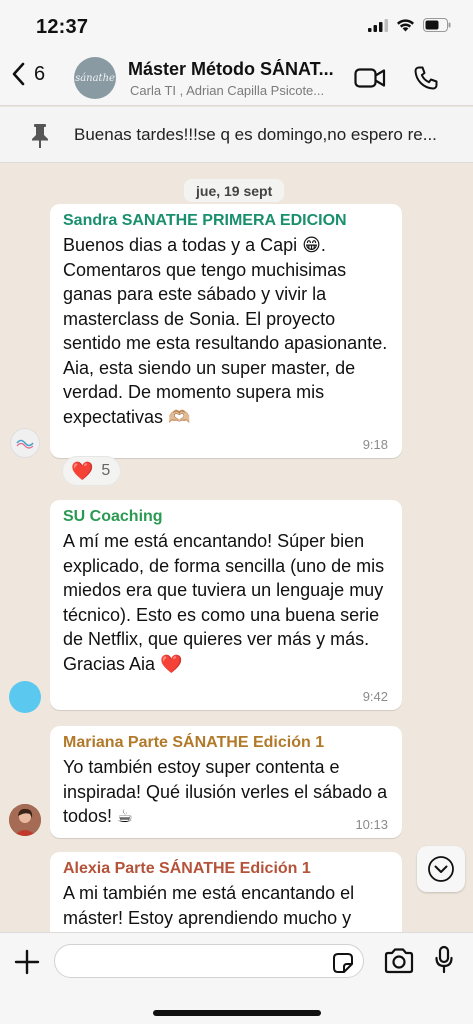 The height and width of the screenshot is (1024, 473). Describe the element at coordinates (343, 963) in the screenshot. I see `sticker-icon` at that location.